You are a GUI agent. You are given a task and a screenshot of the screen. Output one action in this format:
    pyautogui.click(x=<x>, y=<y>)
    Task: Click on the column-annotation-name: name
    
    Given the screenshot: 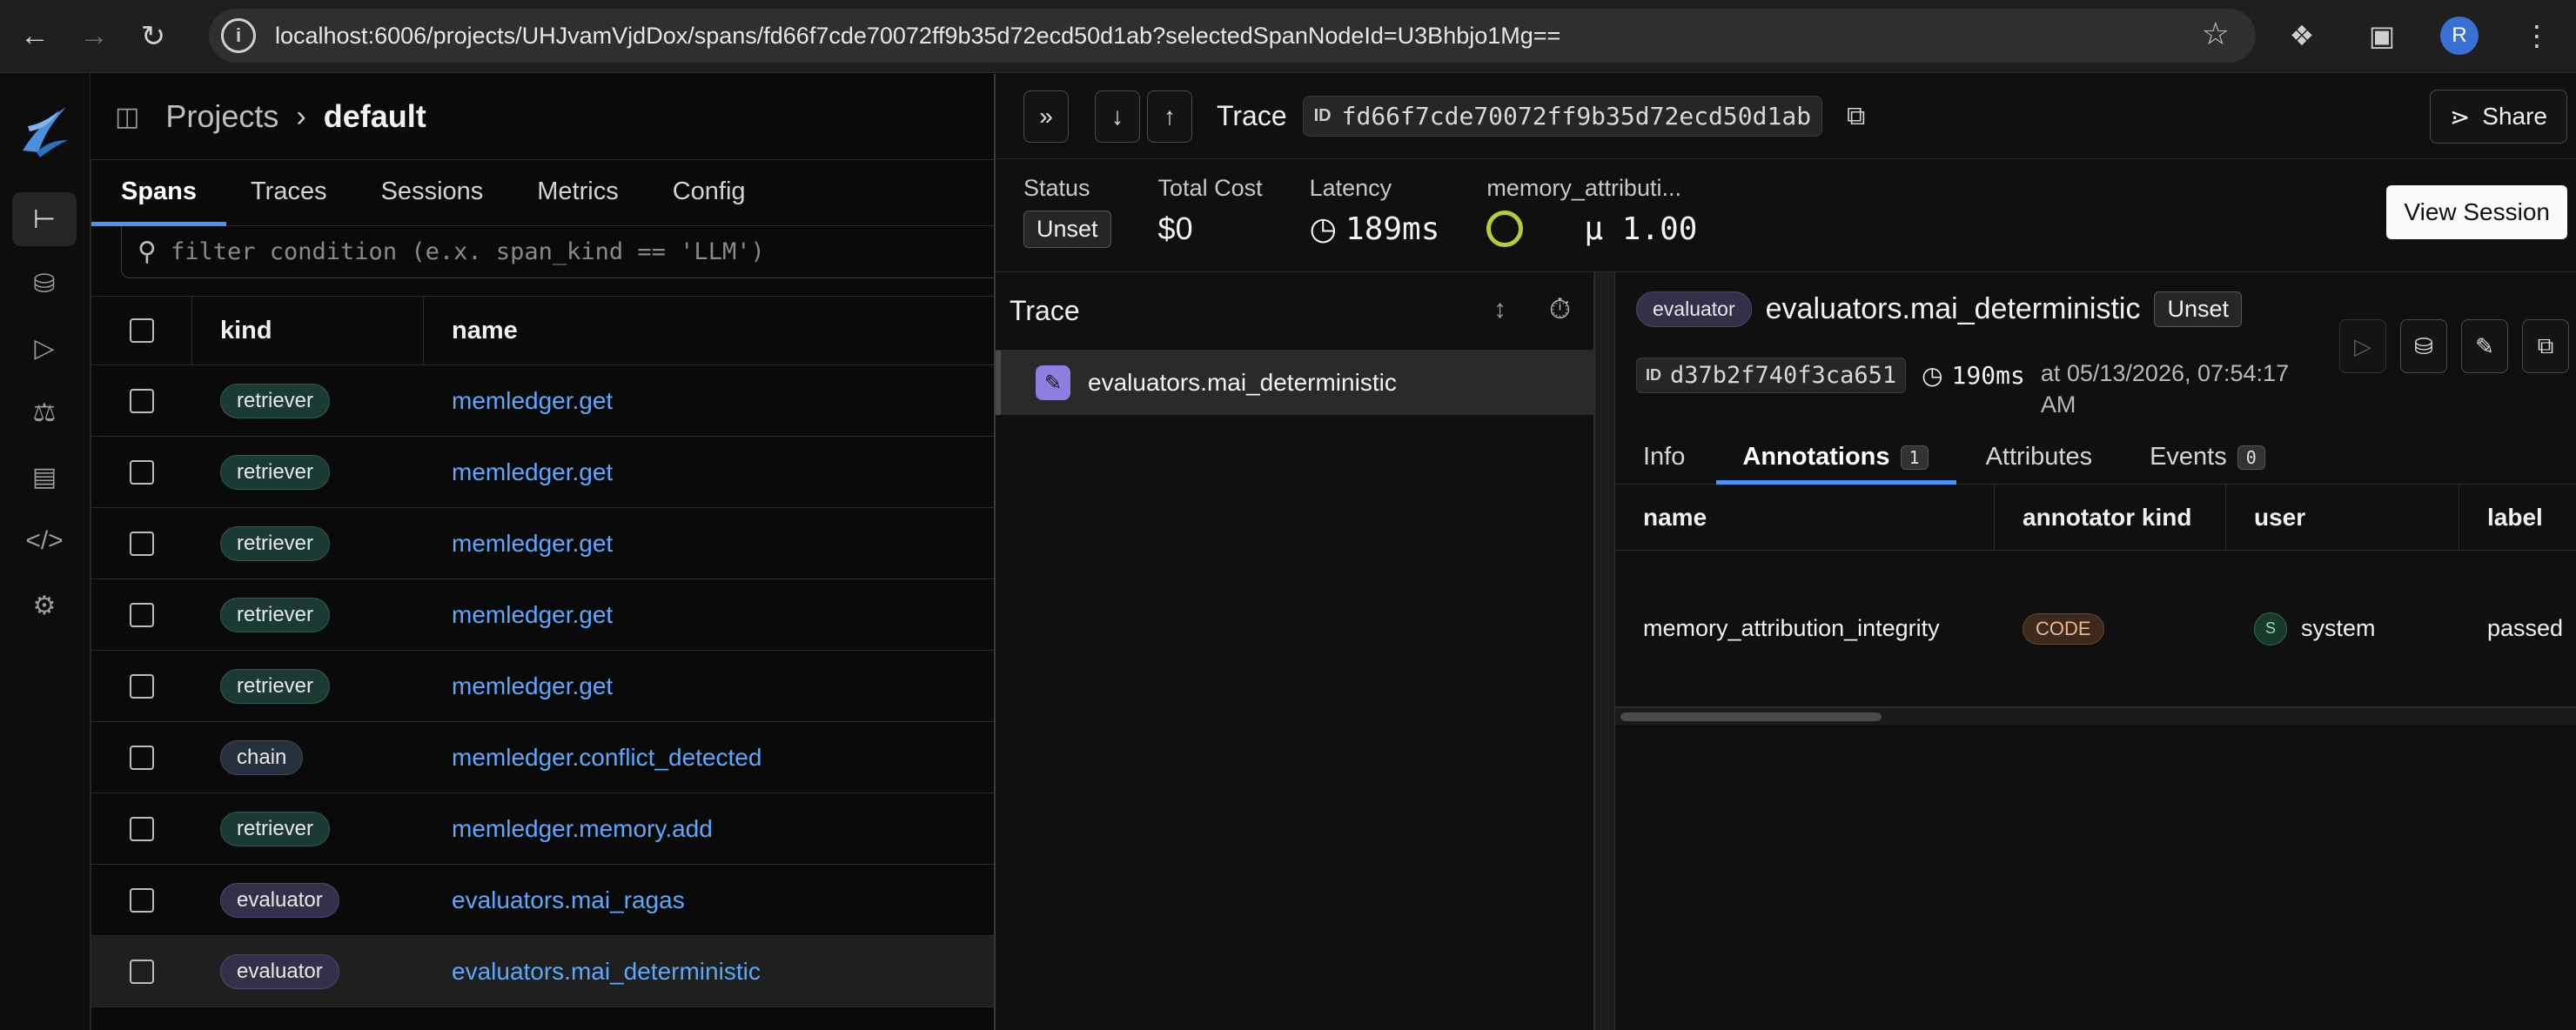 What is the action you would take?
    pyautogui.click(x=1805, y=517)
    